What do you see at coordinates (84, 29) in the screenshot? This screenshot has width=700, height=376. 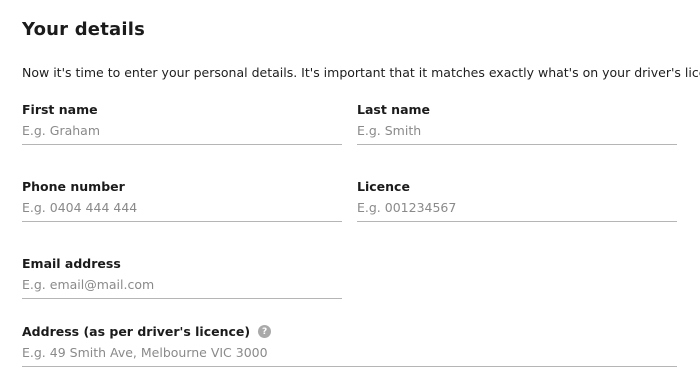 I see `page-title: Your details` at bounding box center [84, 29].